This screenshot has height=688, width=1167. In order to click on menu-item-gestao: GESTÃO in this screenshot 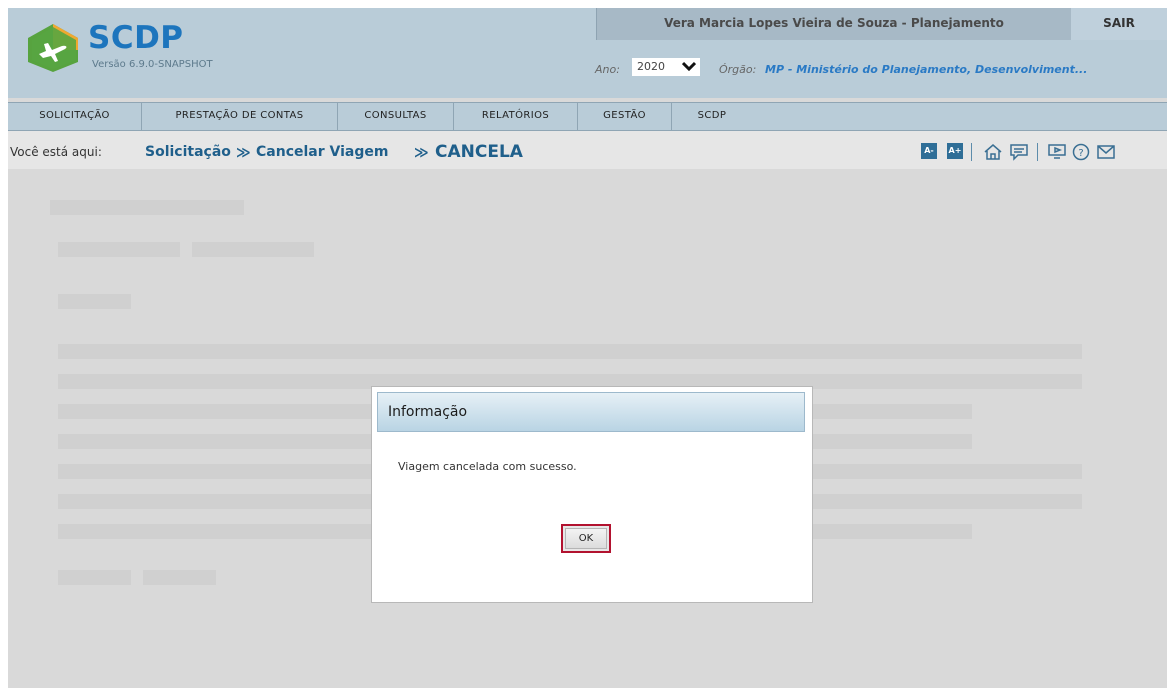, I will do `click(625, 116)`.